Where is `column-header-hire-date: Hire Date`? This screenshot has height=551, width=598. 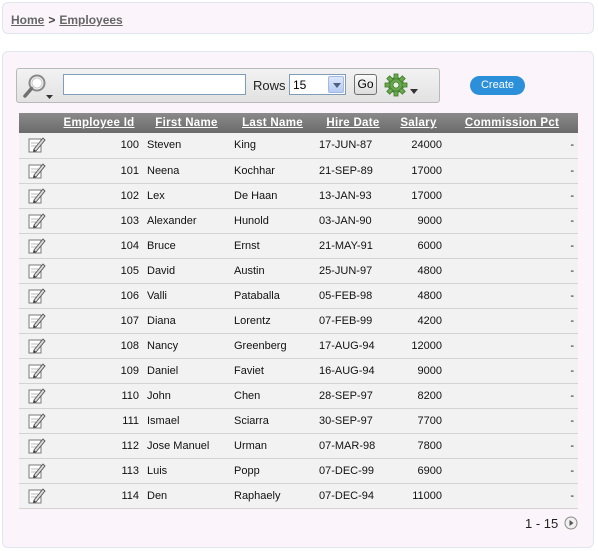
column-header-hire-date: Hire Date is located at coordinates (353, 123).